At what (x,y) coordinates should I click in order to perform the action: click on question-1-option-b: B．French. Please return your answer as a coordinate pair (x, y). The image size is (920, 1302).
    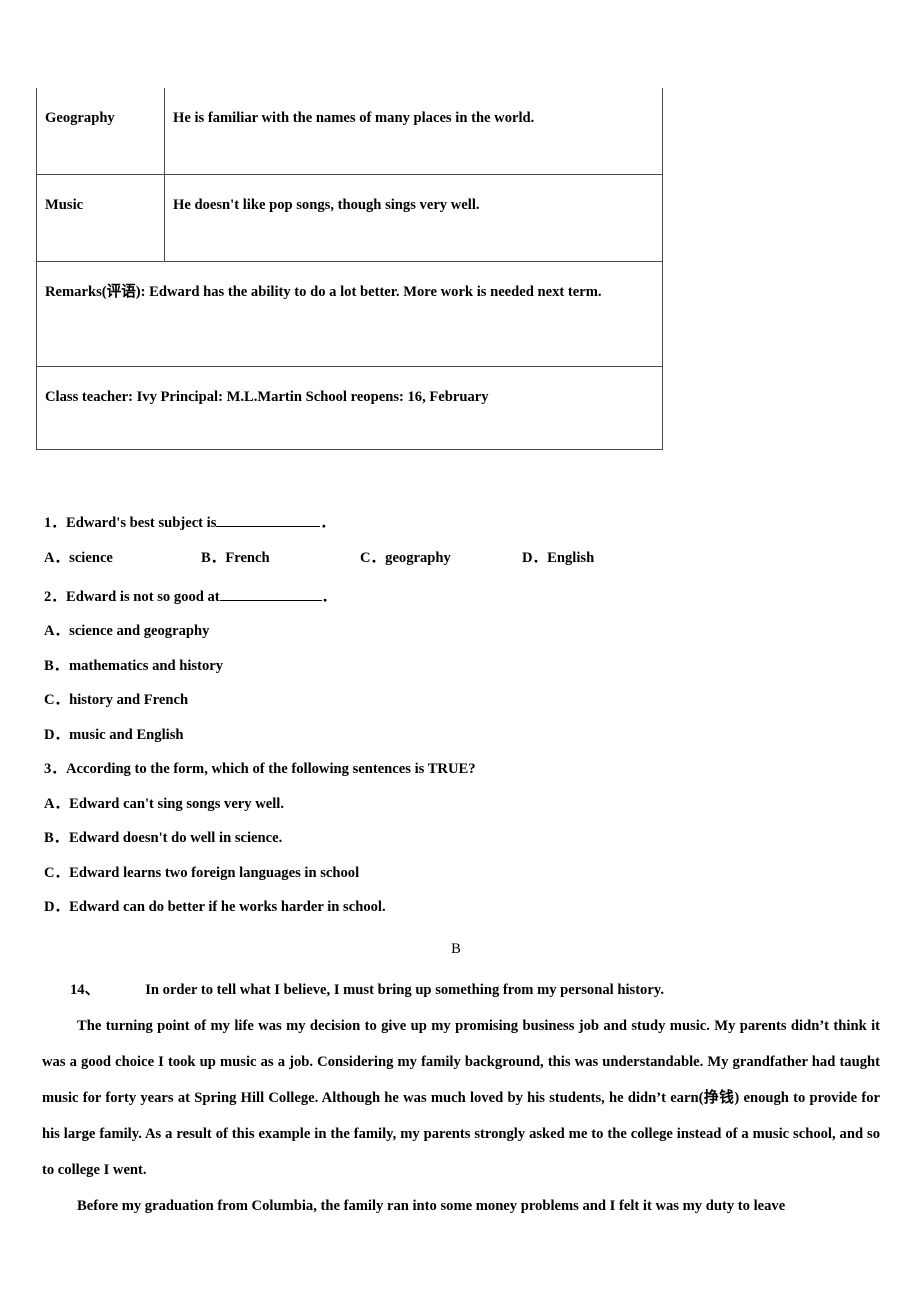
    Looking at the image, I should click on (235, 559).